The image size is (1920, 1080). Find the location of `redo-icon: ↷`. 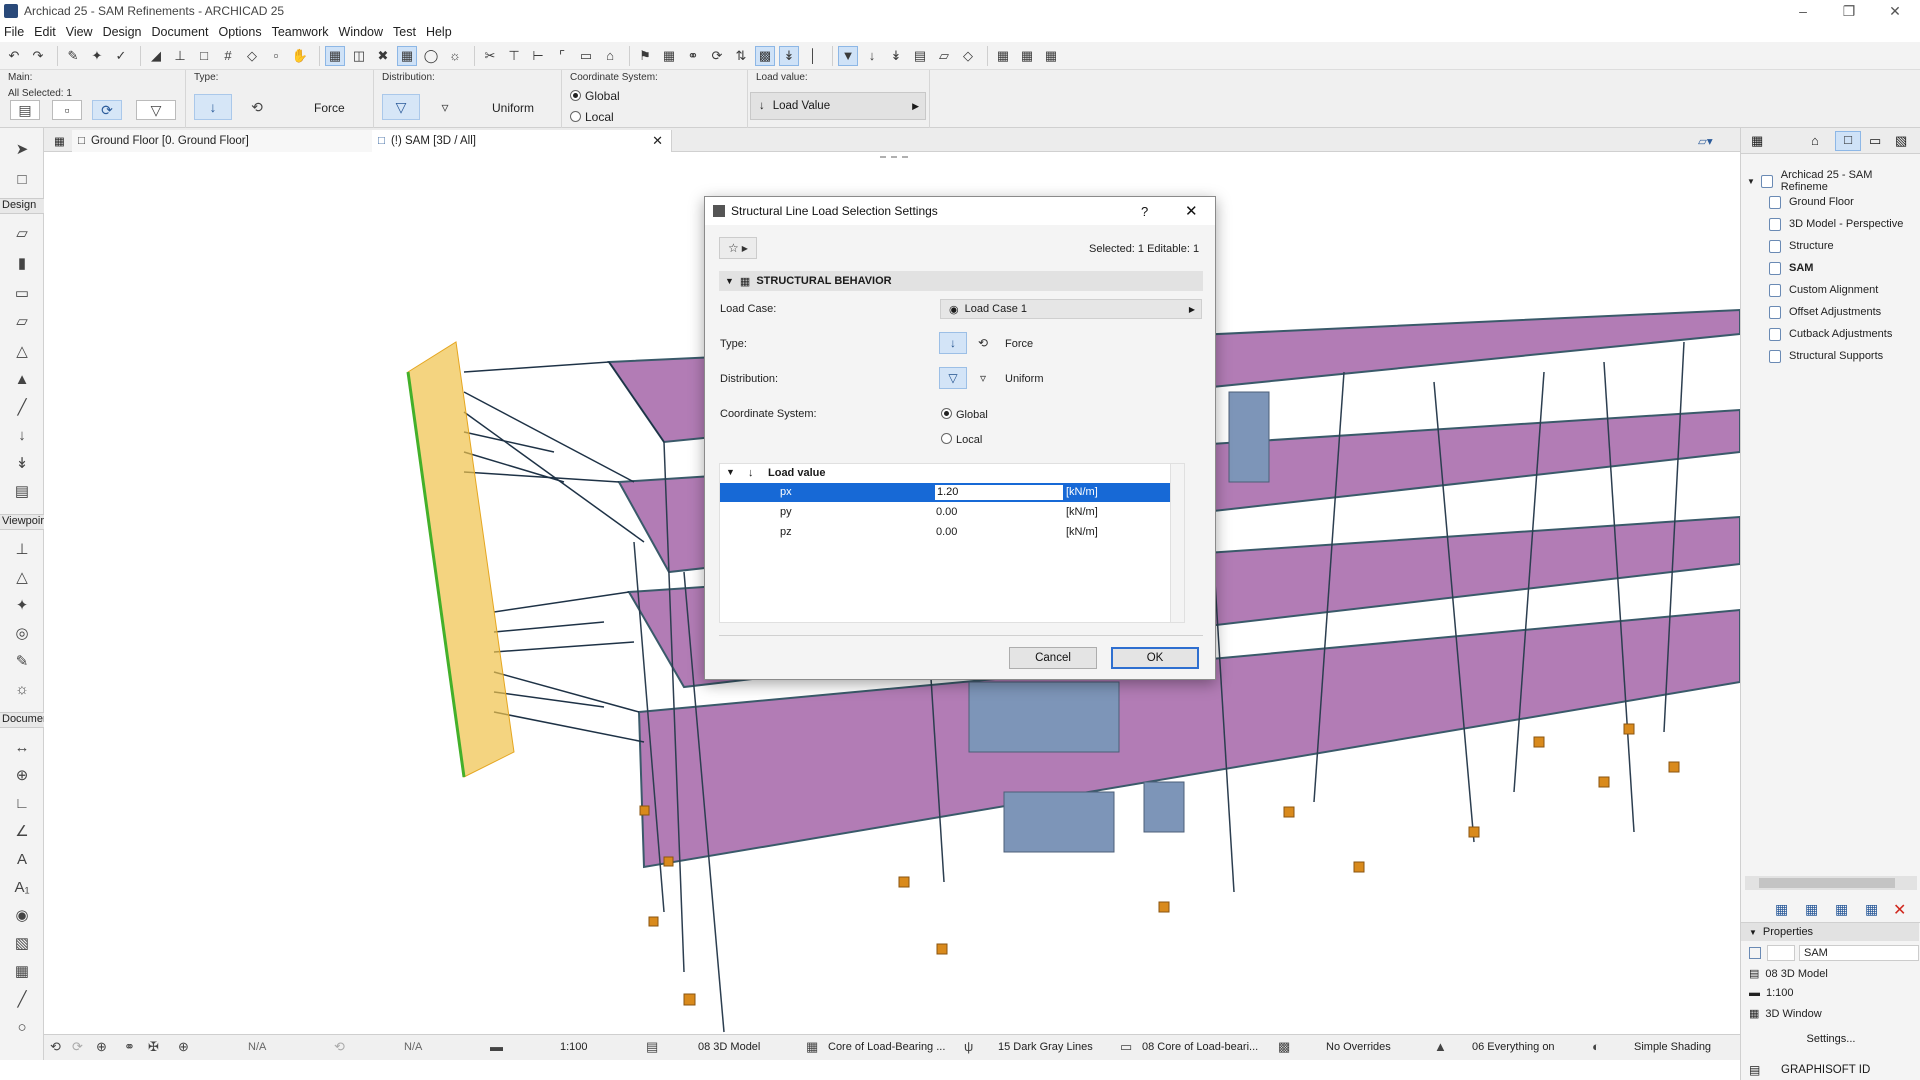

redo-icon: ↷ is located at coordinates (38, 56).